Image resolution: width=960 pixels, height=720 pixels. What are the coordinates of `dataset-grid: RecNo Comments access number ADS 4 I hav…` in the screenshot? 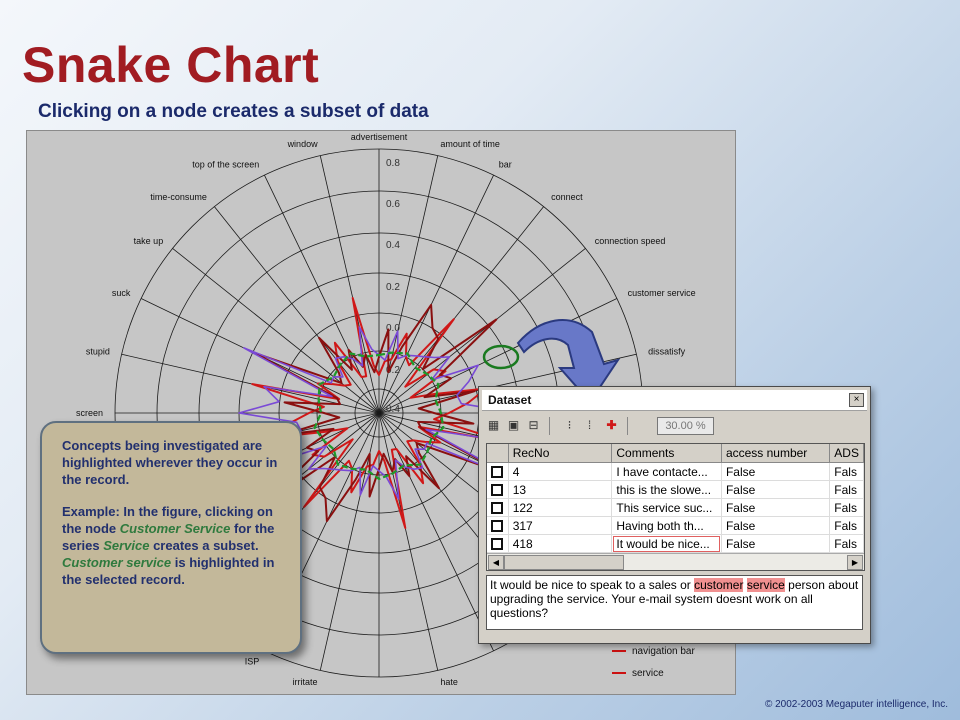 It's located at (675, 507).